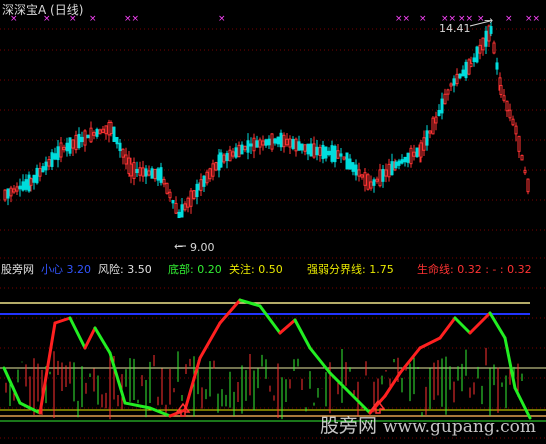 This screenshot has width=546, height=444. Describe the element at coordinates (202, 247) in the screenshot. I see `low-price-label: 9.00` at that location.